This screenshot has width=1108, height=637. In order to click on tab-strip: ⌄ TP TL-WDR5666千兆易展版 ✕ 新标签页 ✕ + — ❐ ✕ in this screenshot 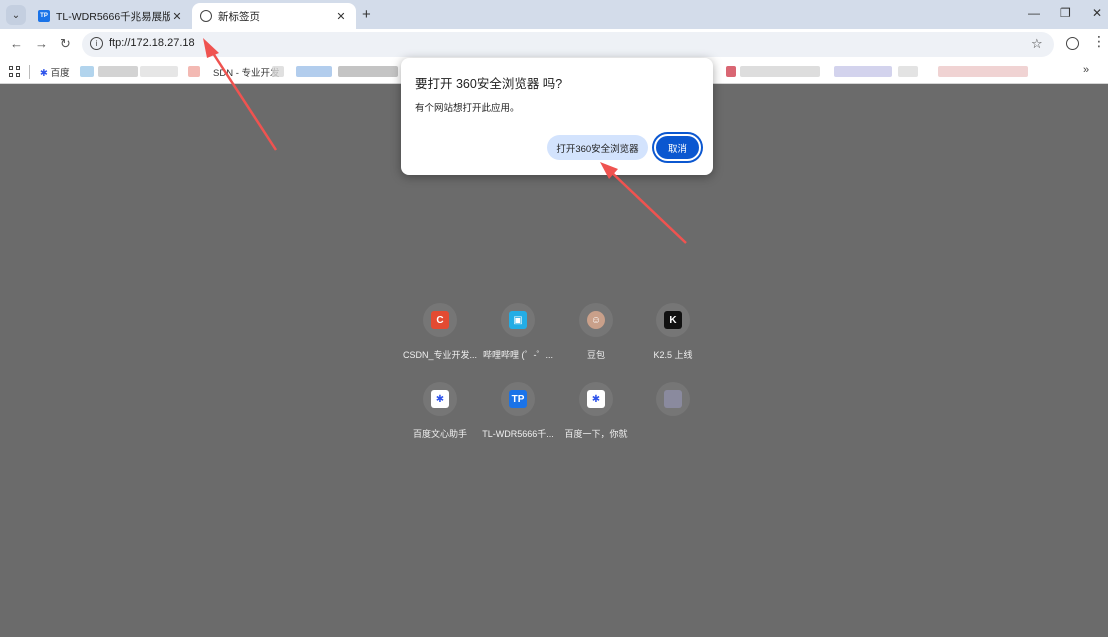, I will do `click(554, 14)`.